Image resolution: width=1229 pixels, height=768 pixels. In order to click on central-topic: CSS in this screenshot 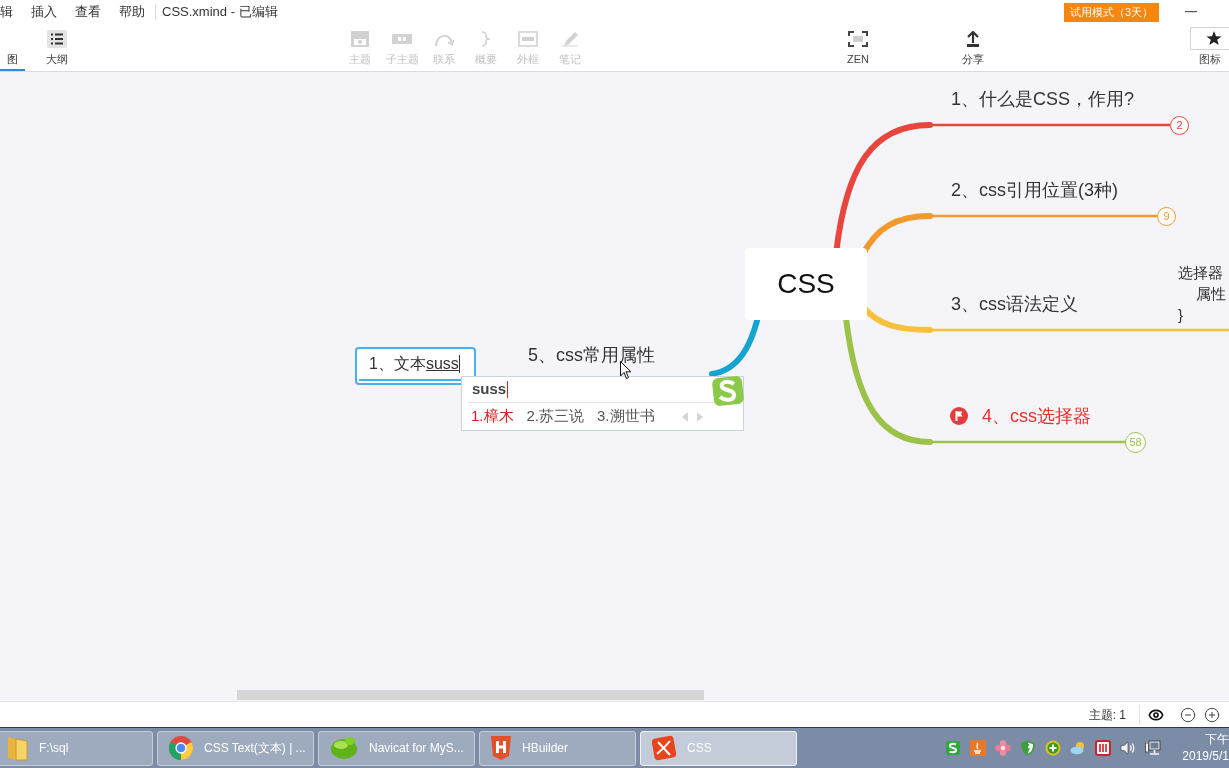, I will do `click(806, 284)`.